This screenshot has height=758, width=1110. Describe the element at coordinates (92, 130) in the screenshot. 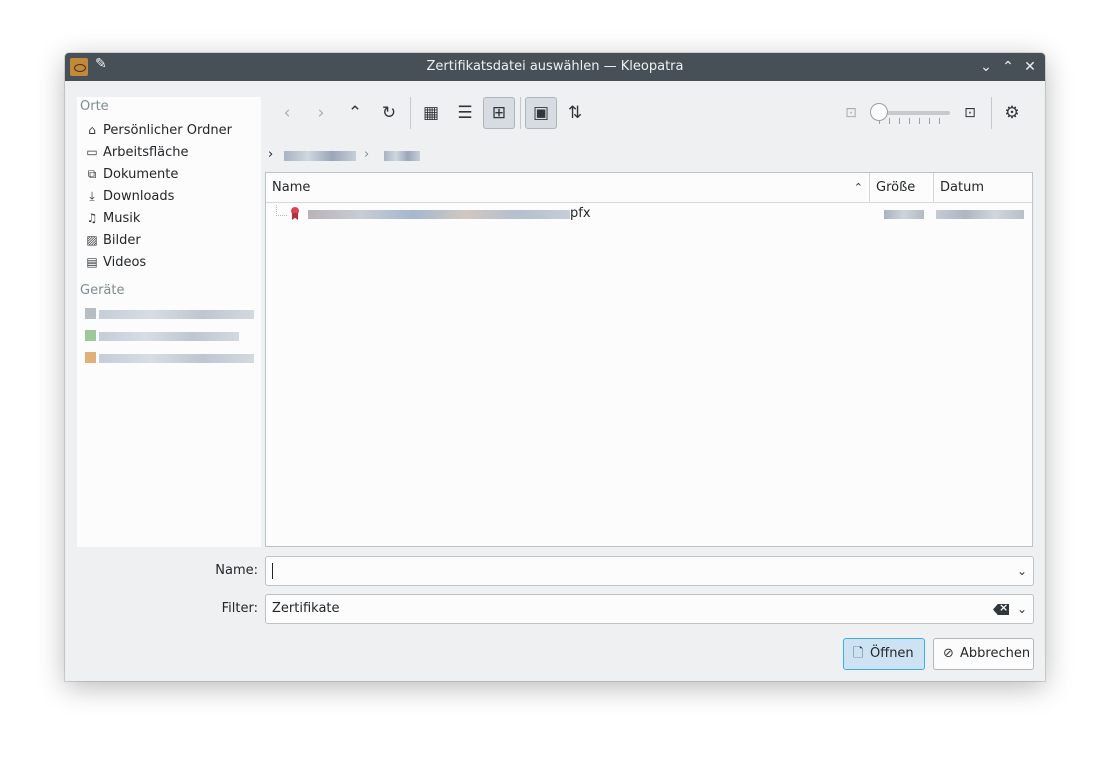

I see `home-icon: ⌂` at that location.